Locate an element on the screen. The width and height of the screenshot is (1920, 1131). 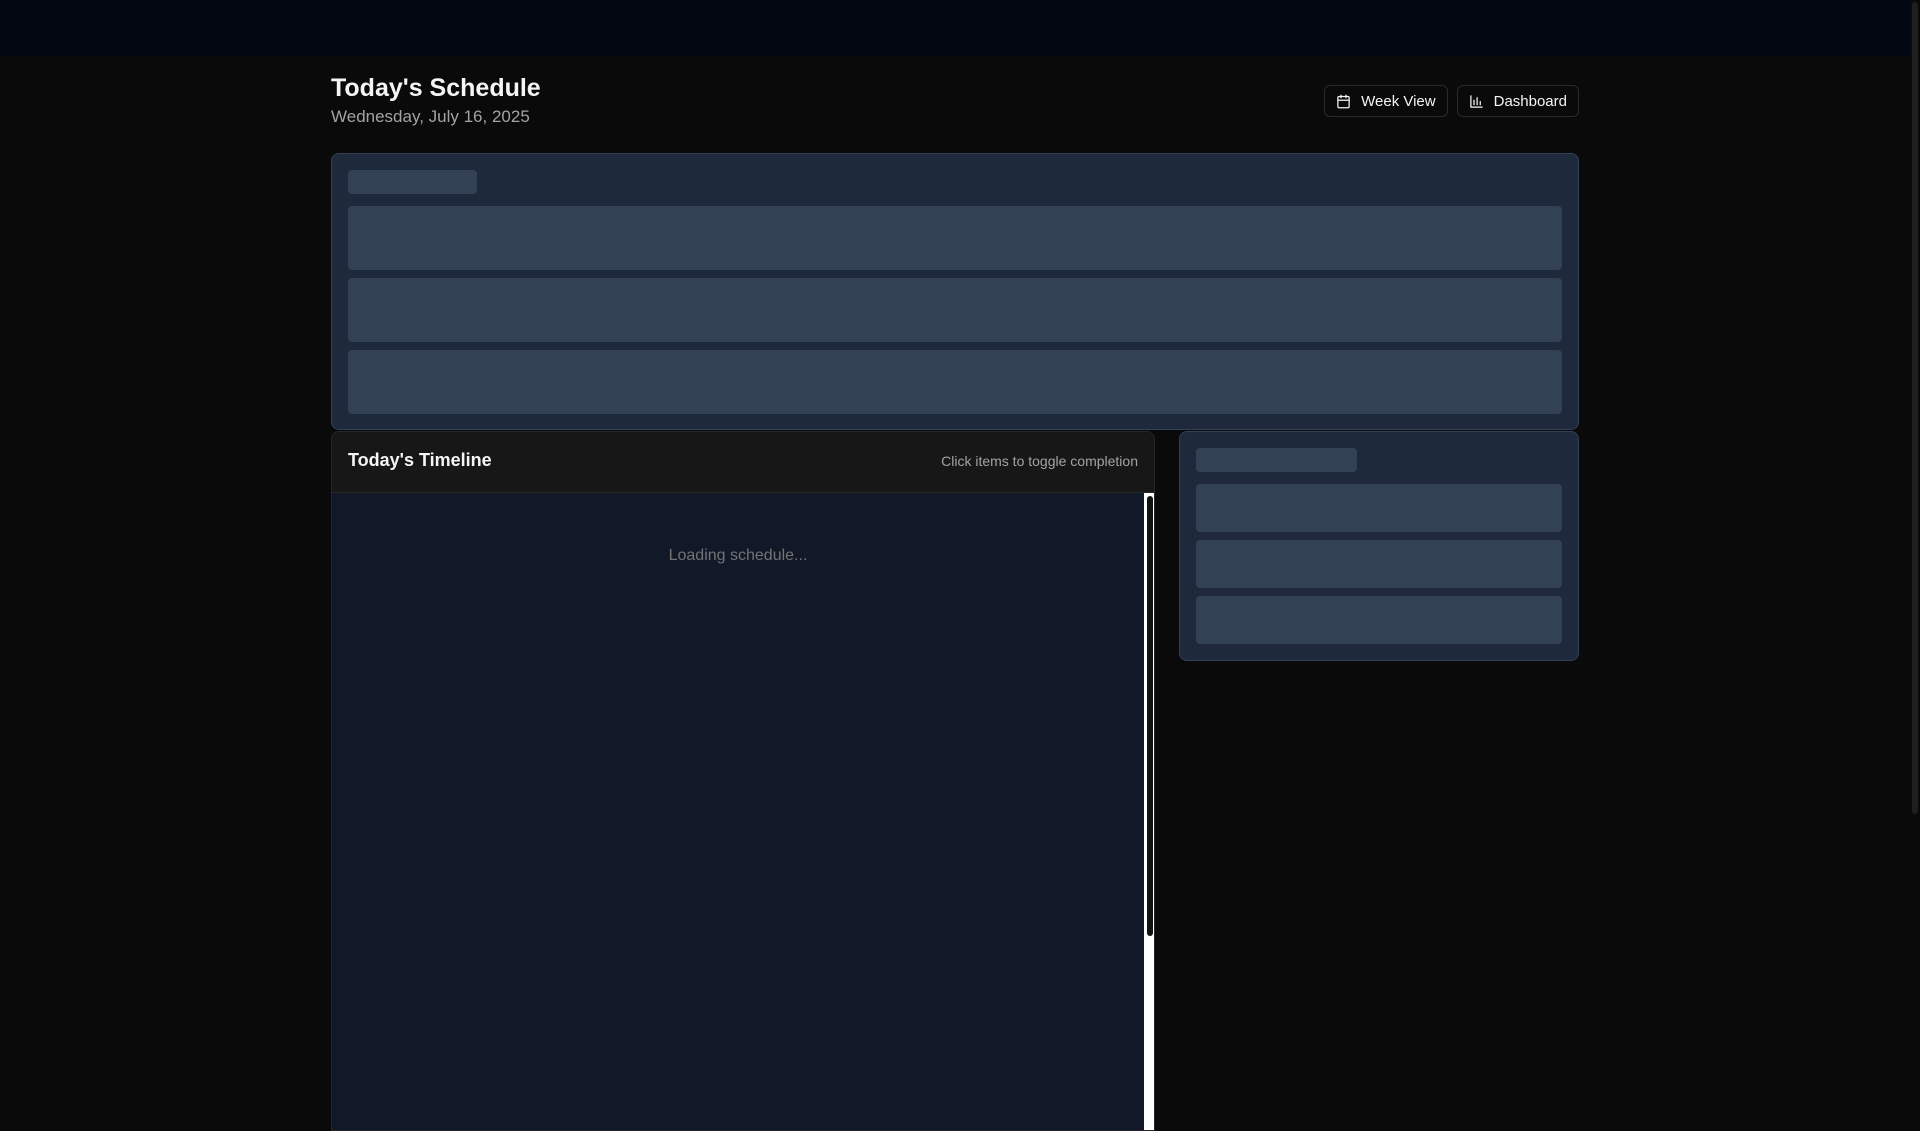
bar-chart-icon is located at coordinates (1476, 101).